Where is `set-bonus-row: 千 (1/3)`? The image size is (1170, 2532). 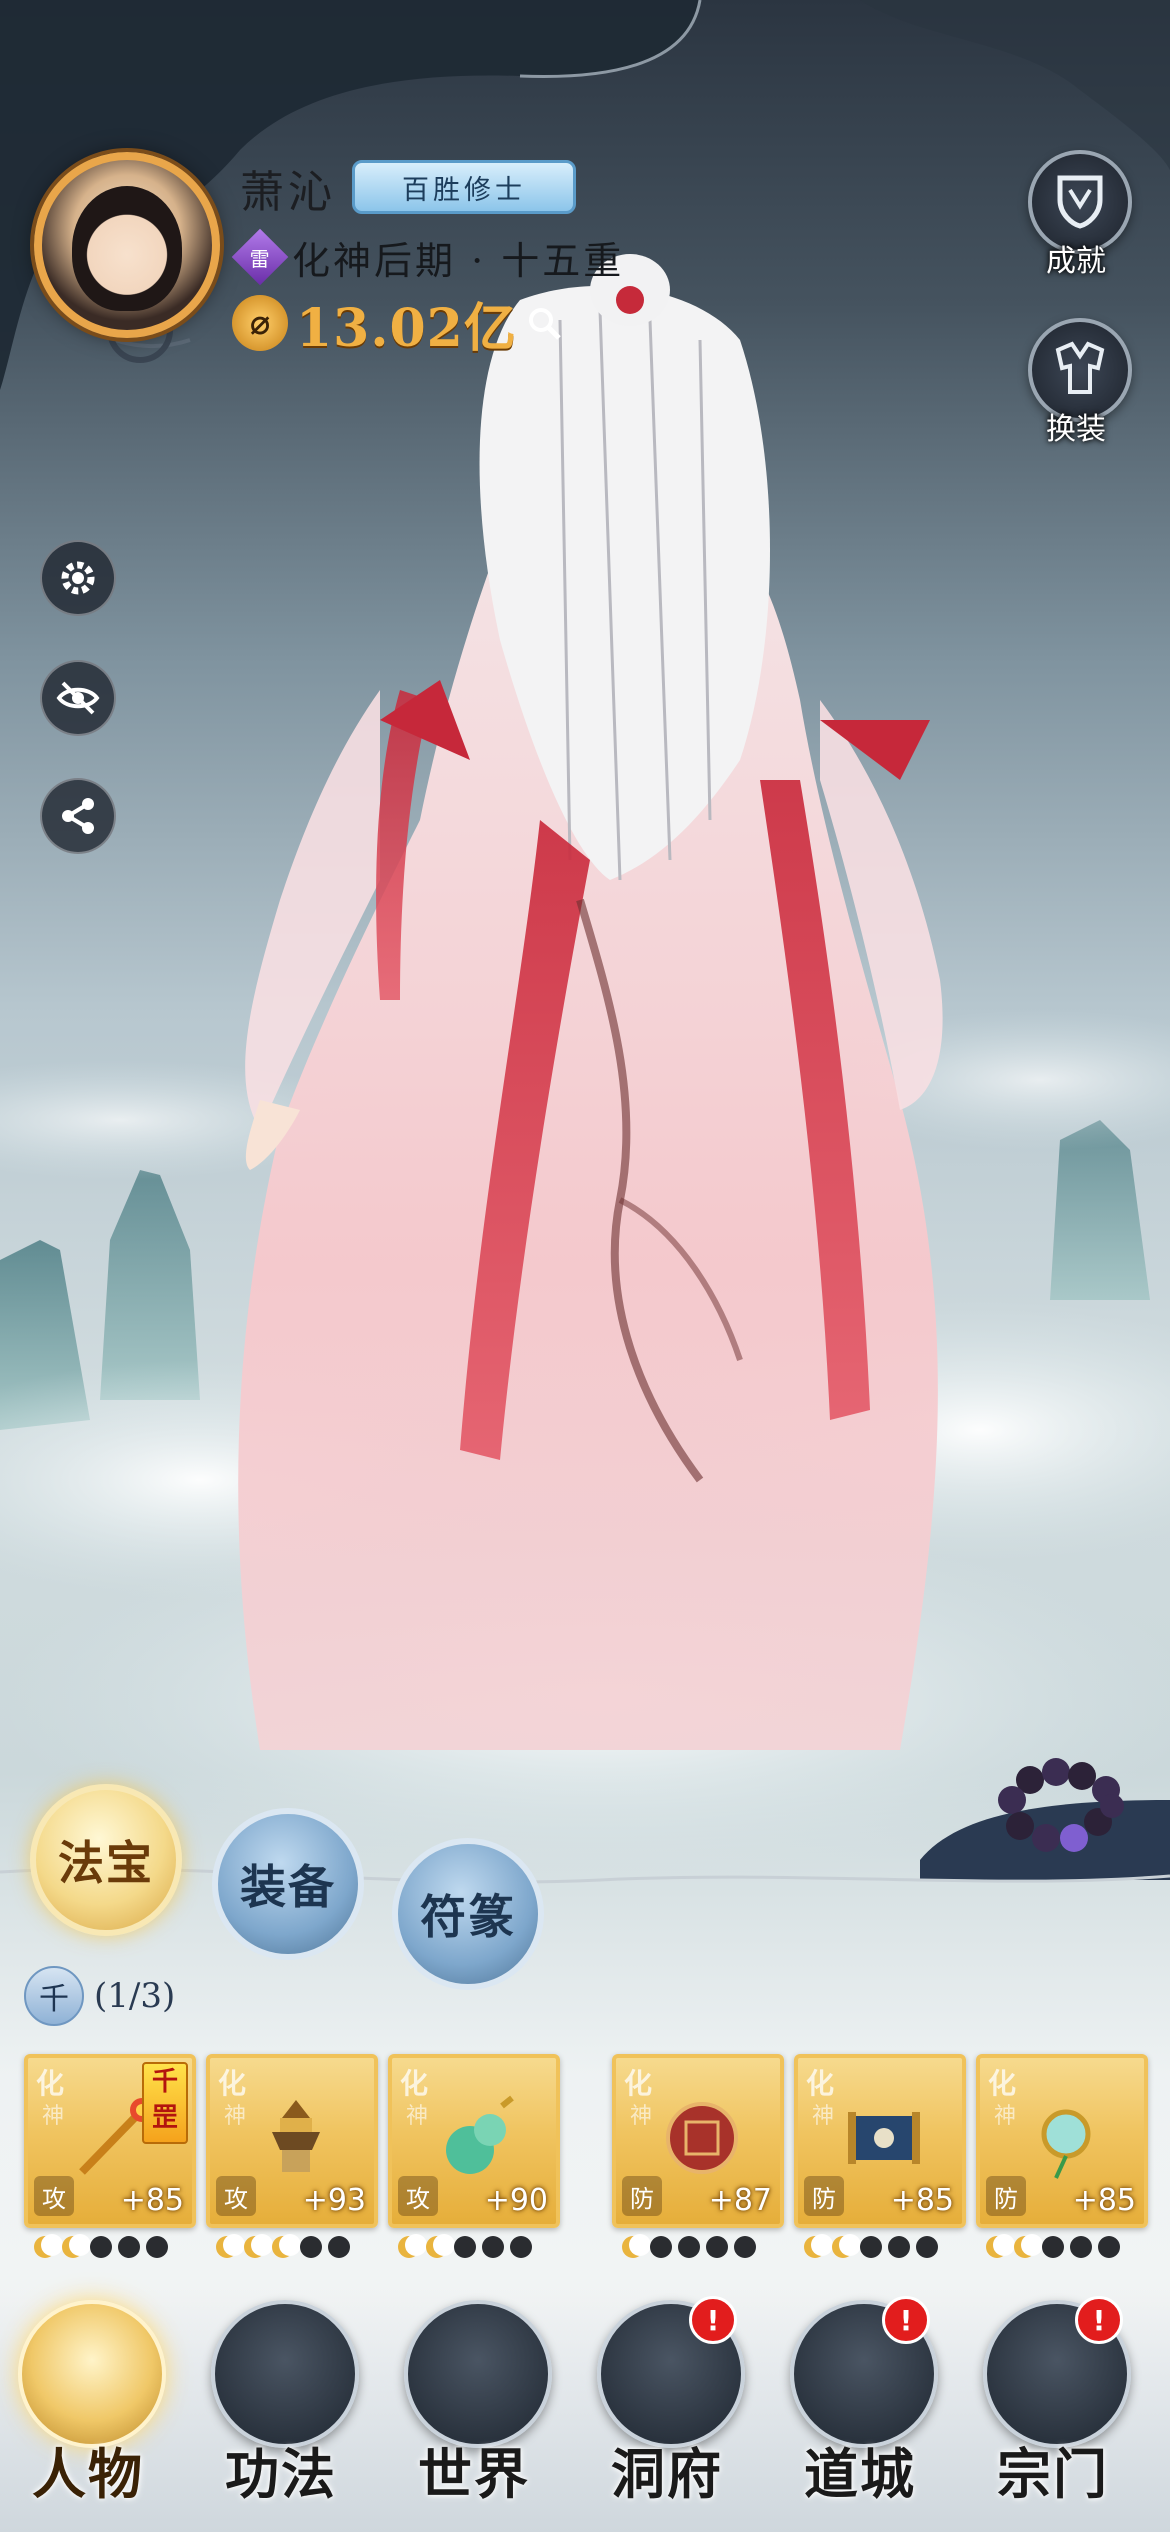
set-bonus-row: 千 (1/3) is located at coordinates (99, 1996).